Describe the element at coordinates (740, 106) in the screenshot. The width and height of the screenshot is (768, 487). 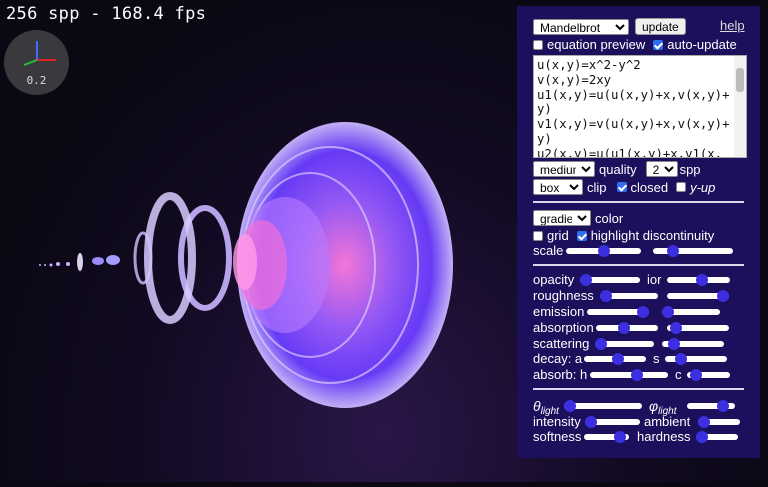
I see `textarea-scrollbar` at that location.